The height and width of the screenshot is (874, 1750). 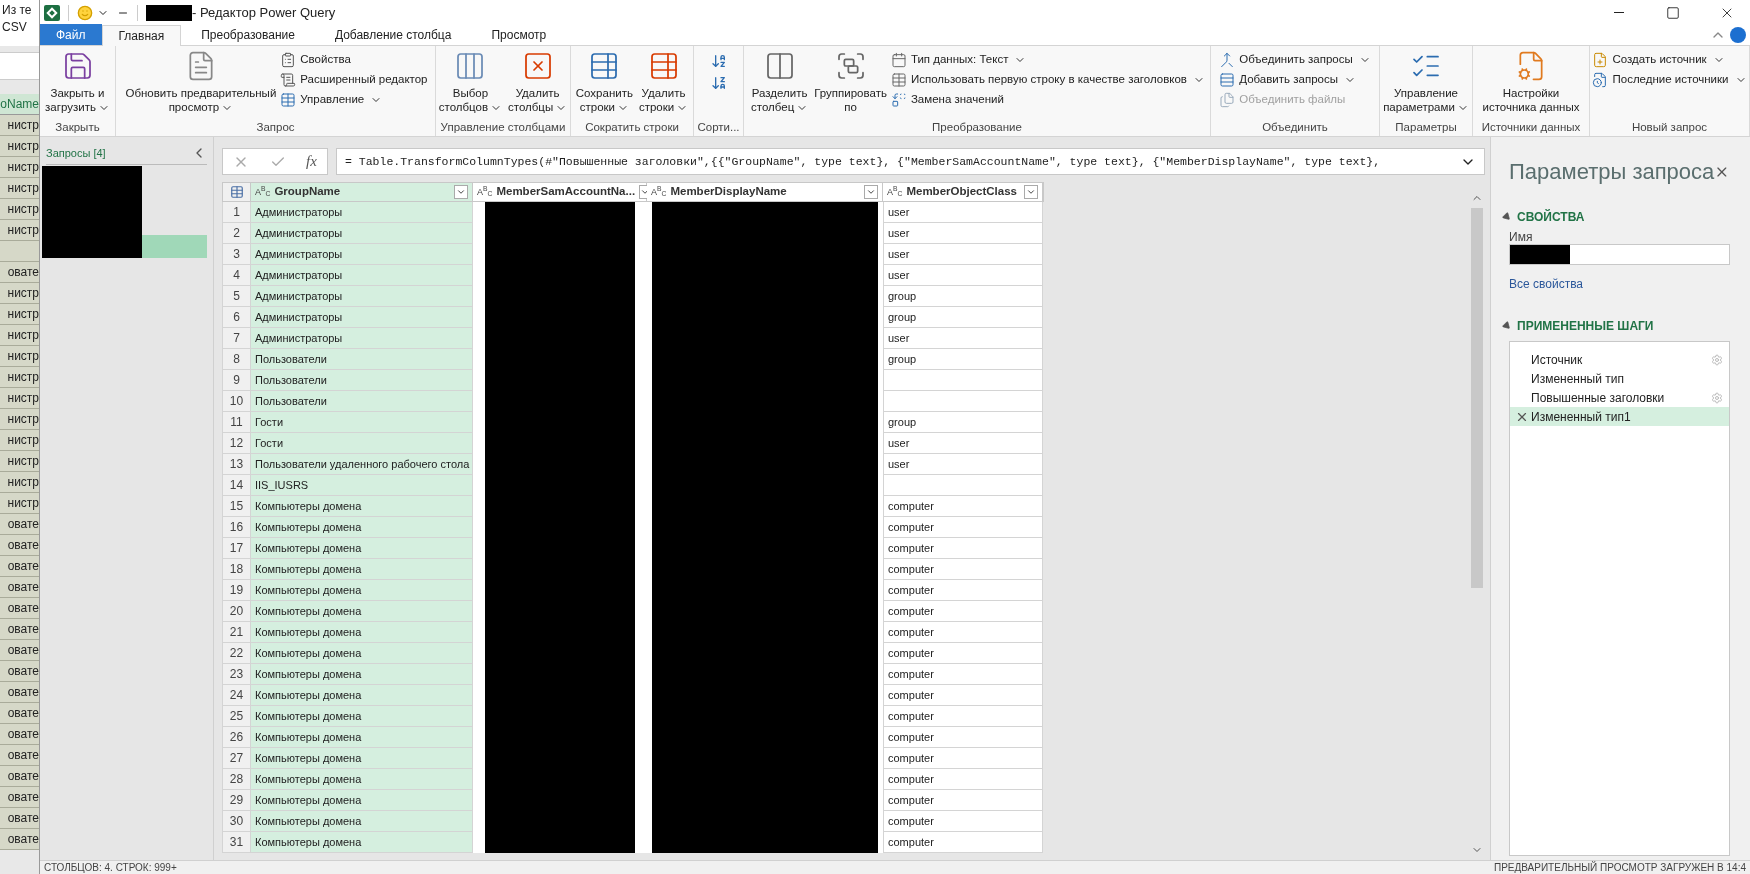 What do you see at coordinates (237, 296) in the screenshot?
I see `row-number: 5` at bounding box center [237, 296].